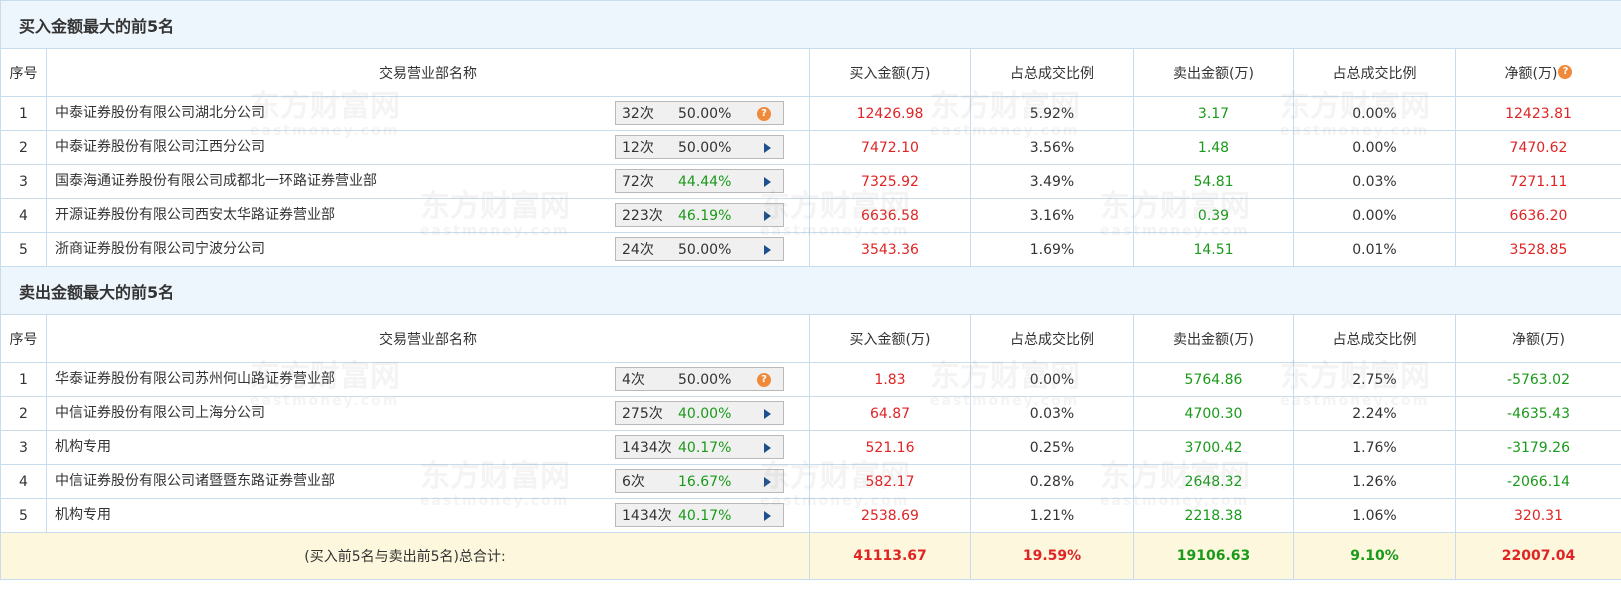  I want to click on col-header-net: 净额(万)?, so click(1537, 72).